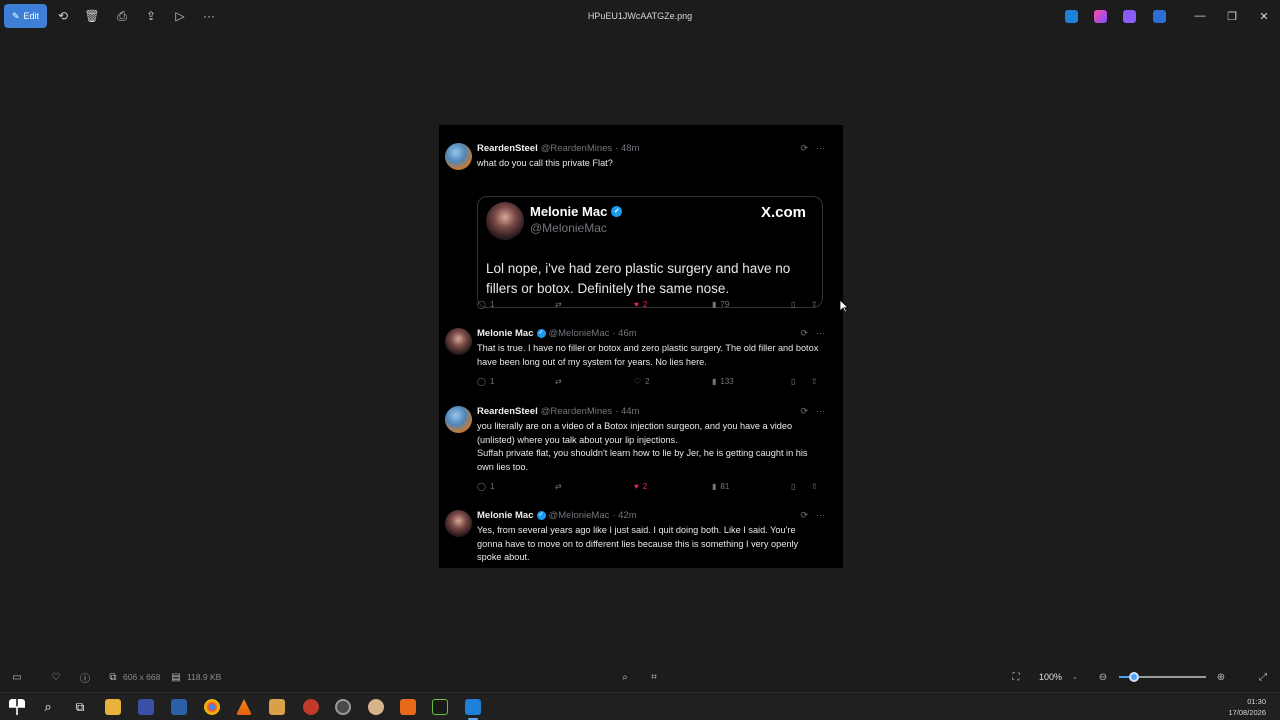 The height and width of the screenshot is (720, 1280). Describe the element at coordinates (343, 707) in the screenshot. I see `obs-icon` at that location.